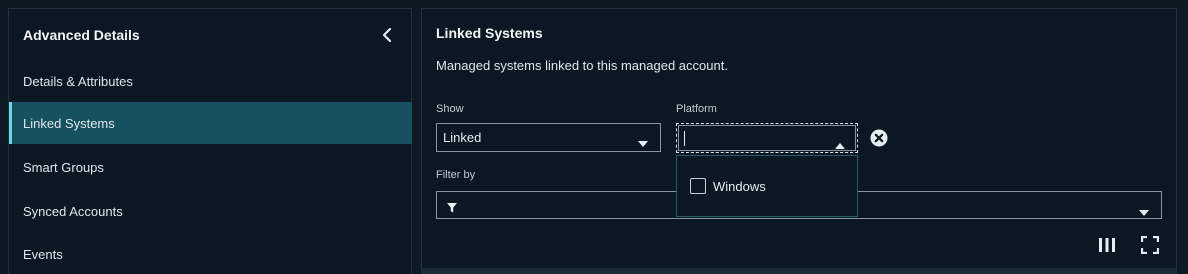 This screenshot has width=1188, height=274. I want to click on checkbox, so click(698, 186).